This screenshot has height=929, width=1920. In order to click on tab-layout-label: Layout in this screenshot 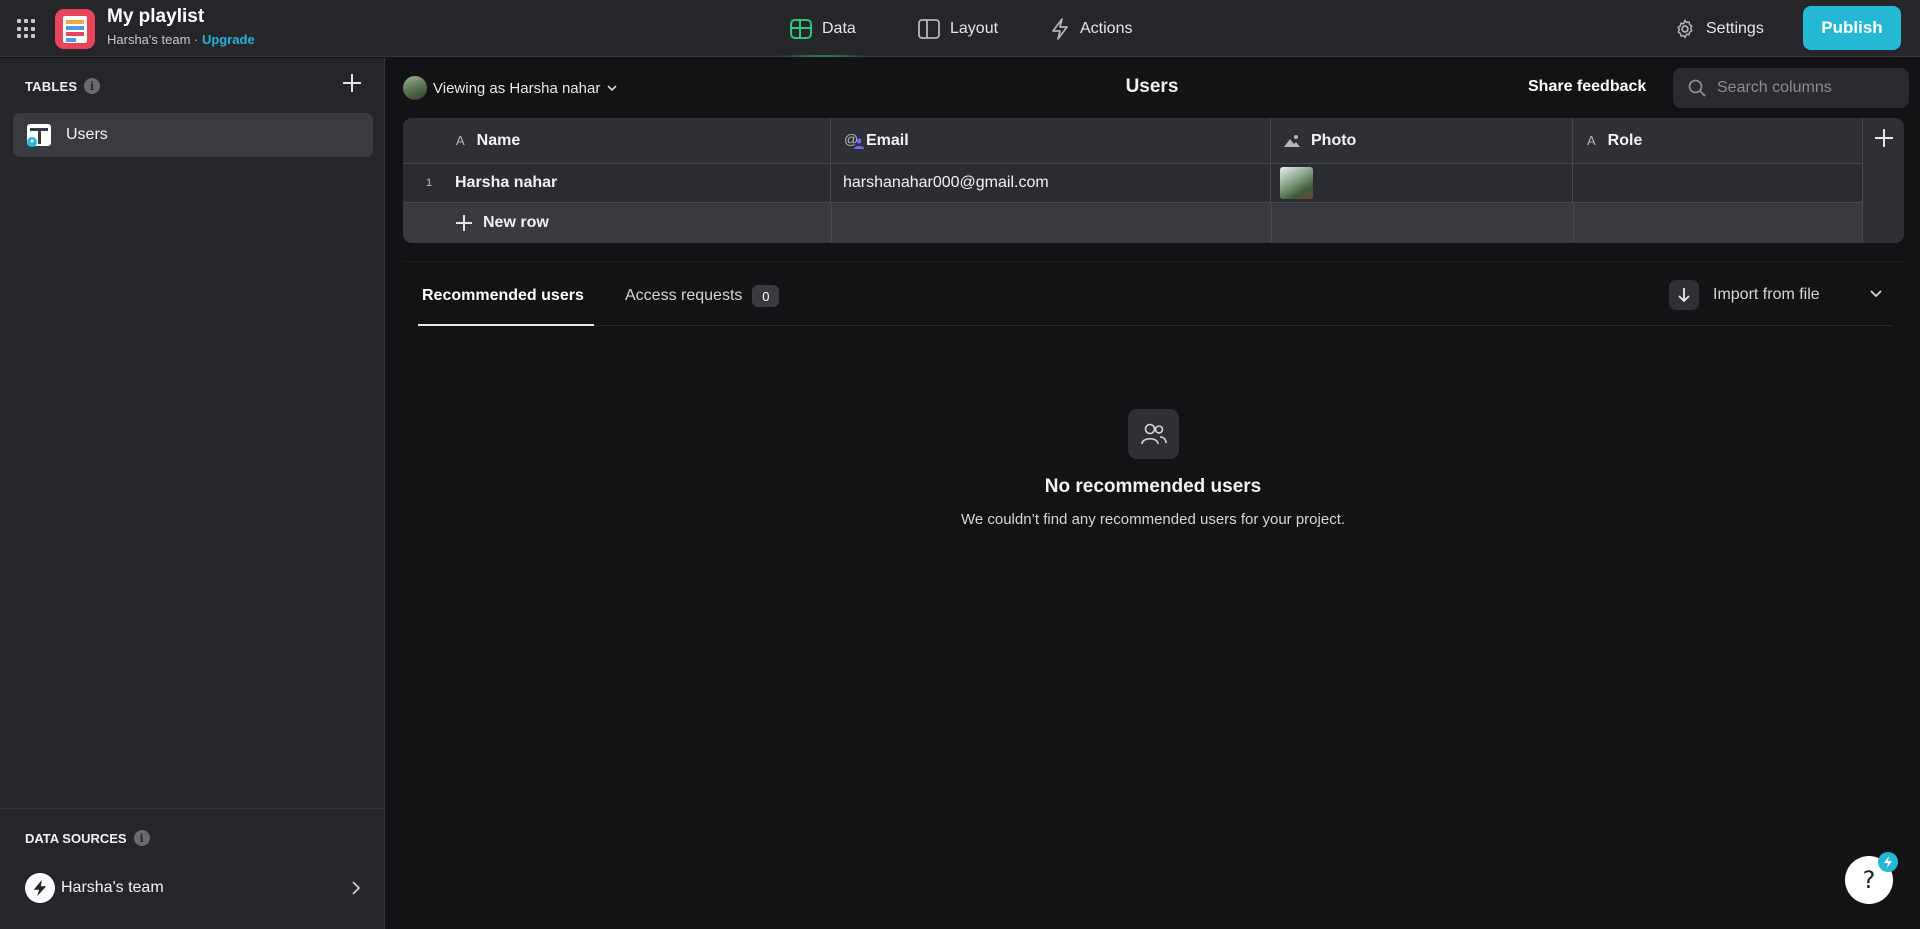, I will do `click(974, 28)`.